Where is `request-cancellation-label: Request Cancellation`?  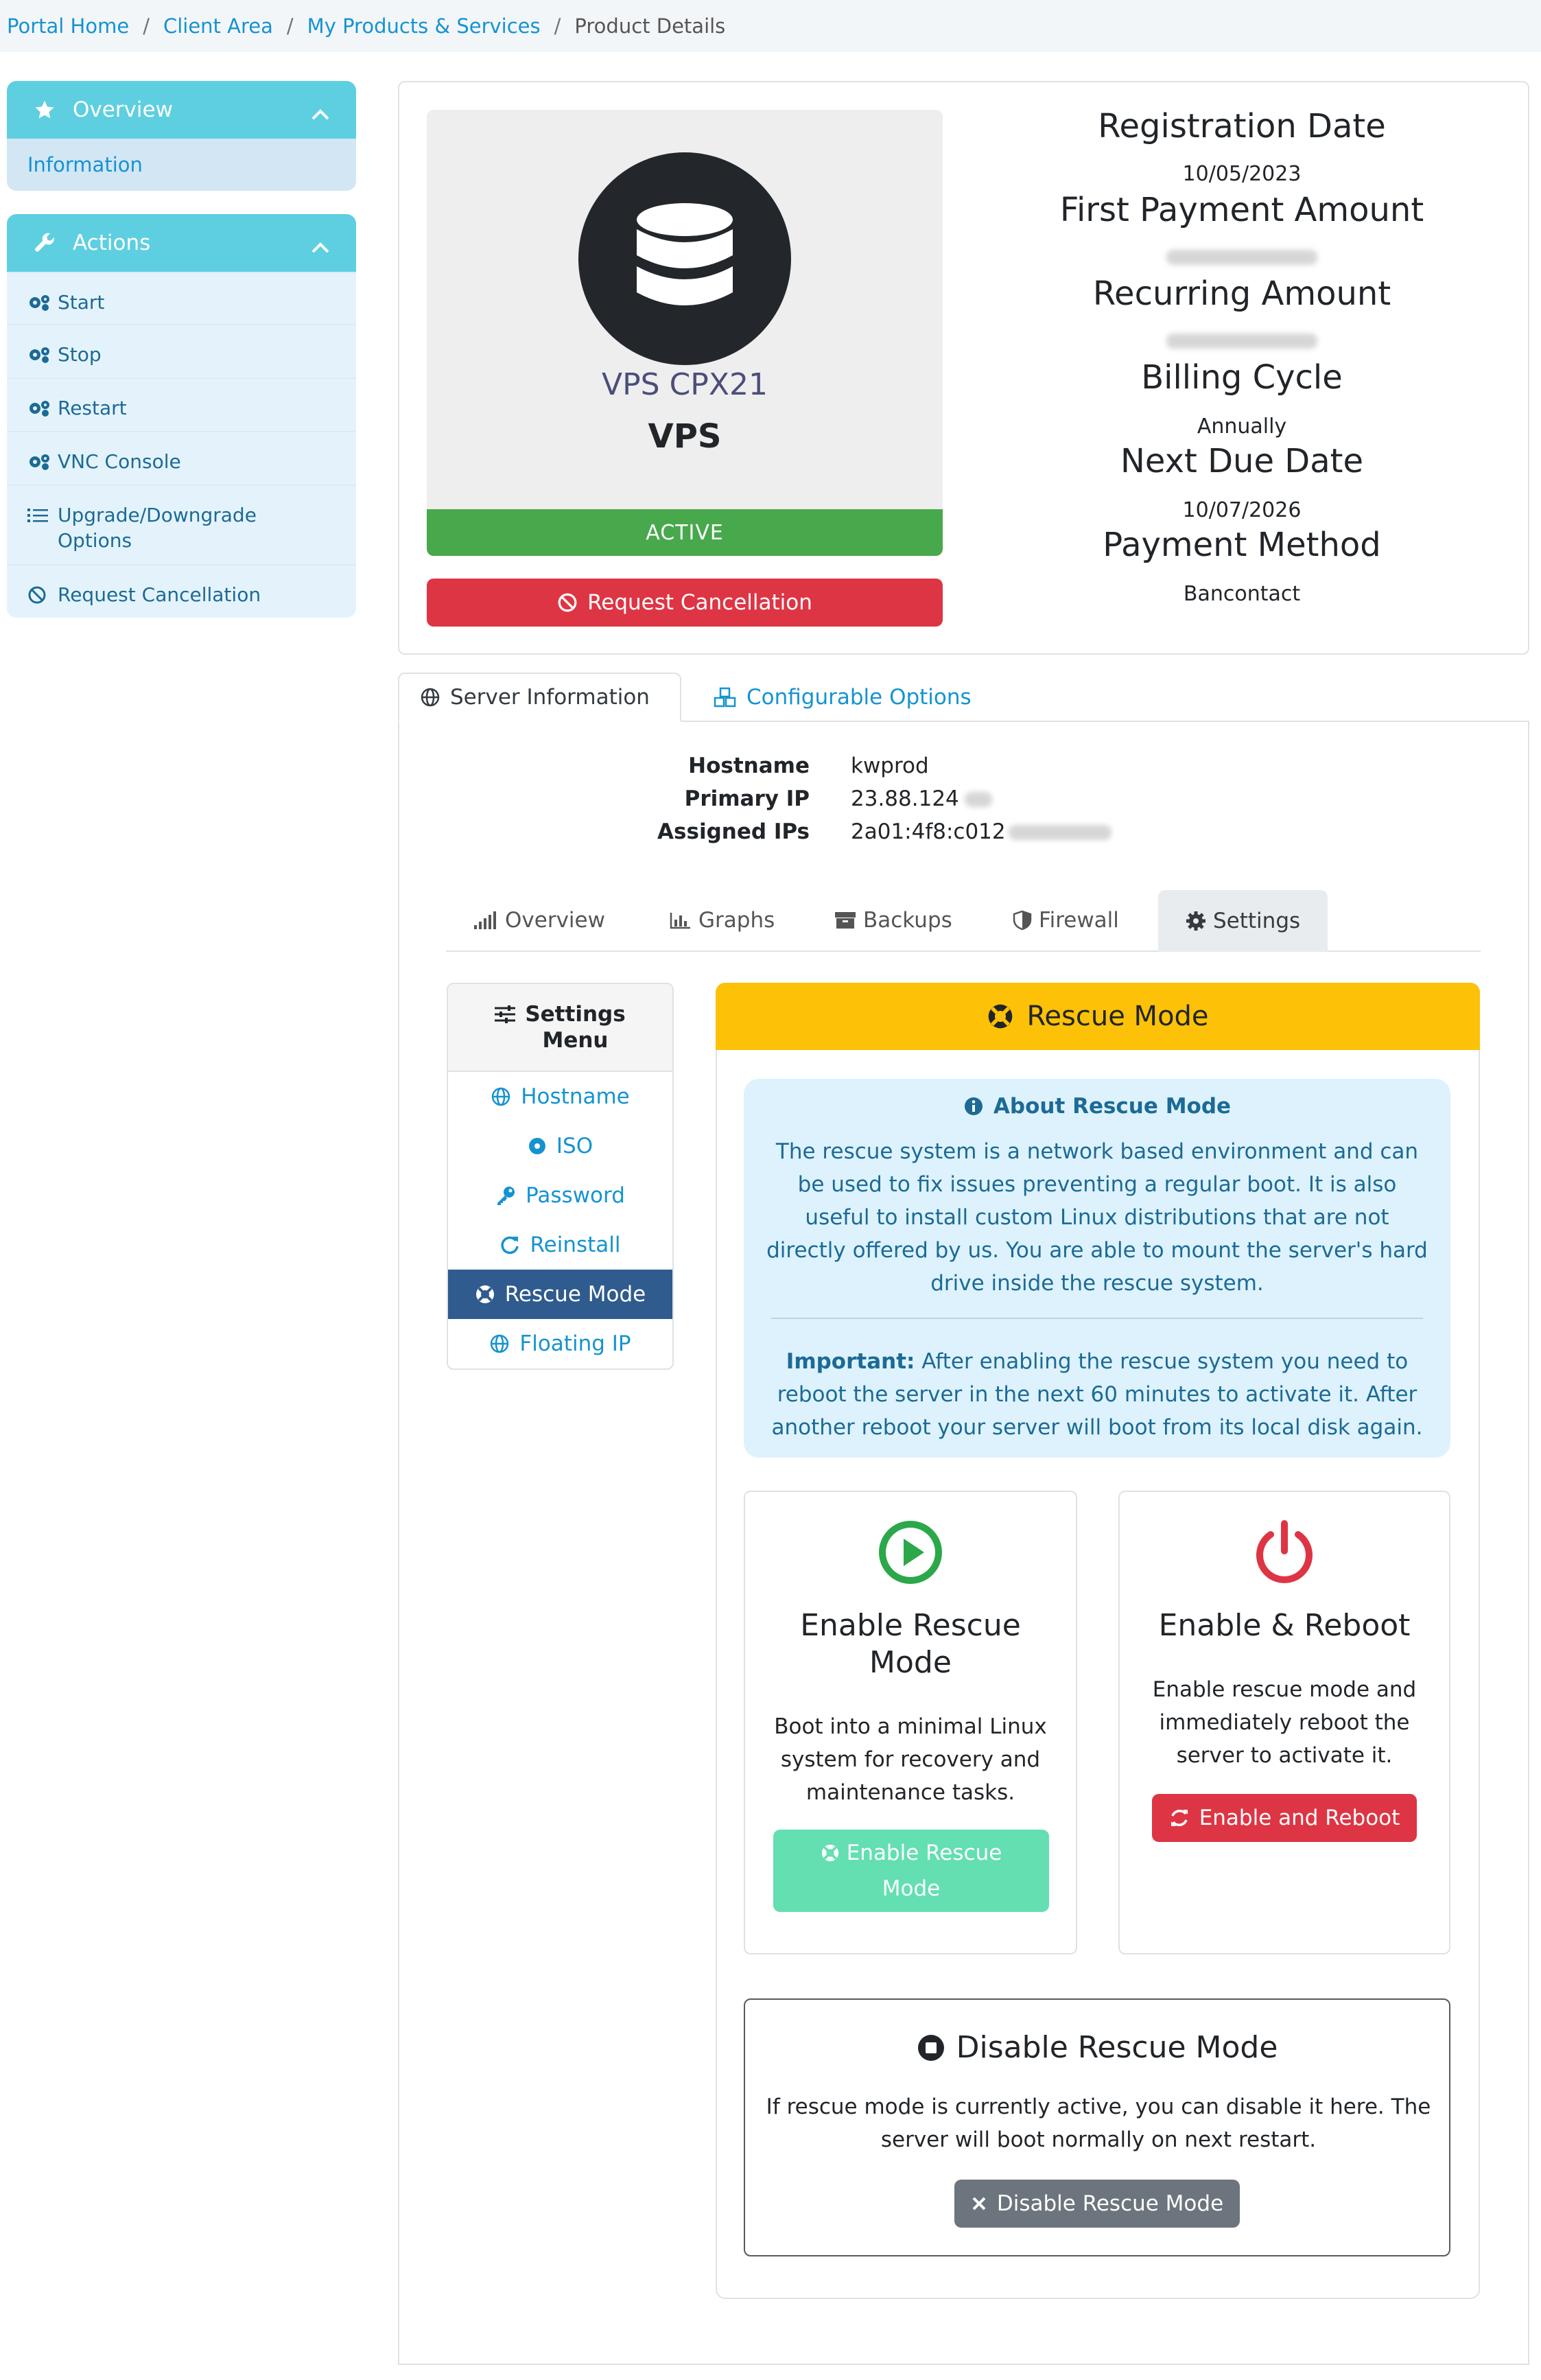
request-cancellation-label: Request Cancellation is located at coordinates (699, 602).